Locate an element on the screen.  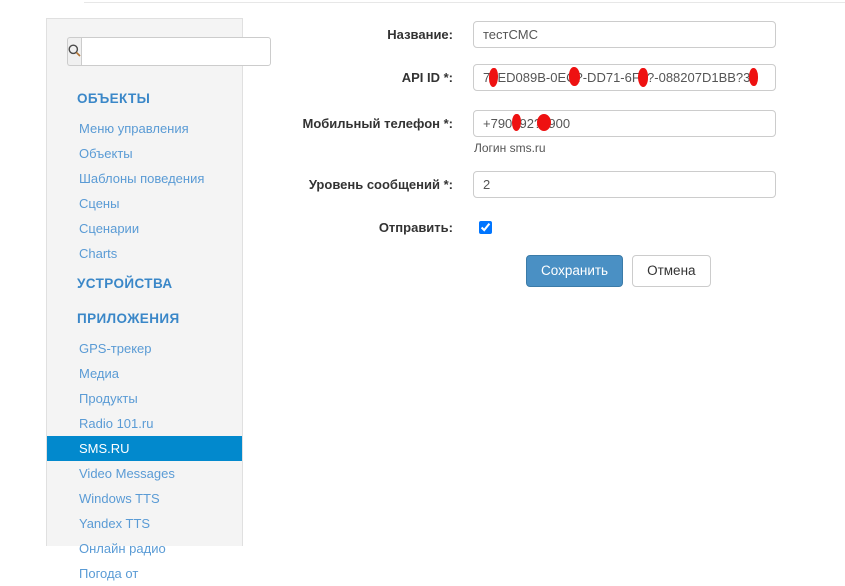
field-row-name: Название: is located at coordinates (422, 34).